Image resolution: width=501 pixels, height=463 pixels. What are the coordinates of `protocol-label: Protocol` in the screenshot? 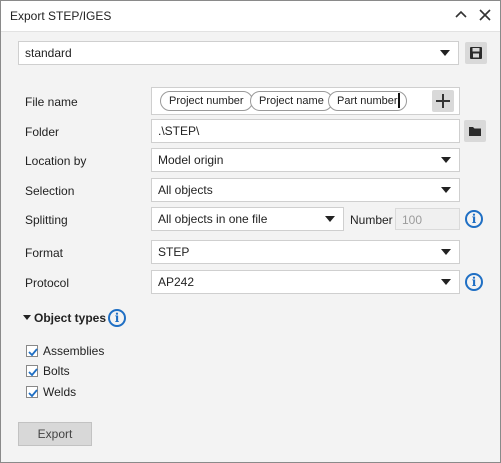 It's located at (47, 283).